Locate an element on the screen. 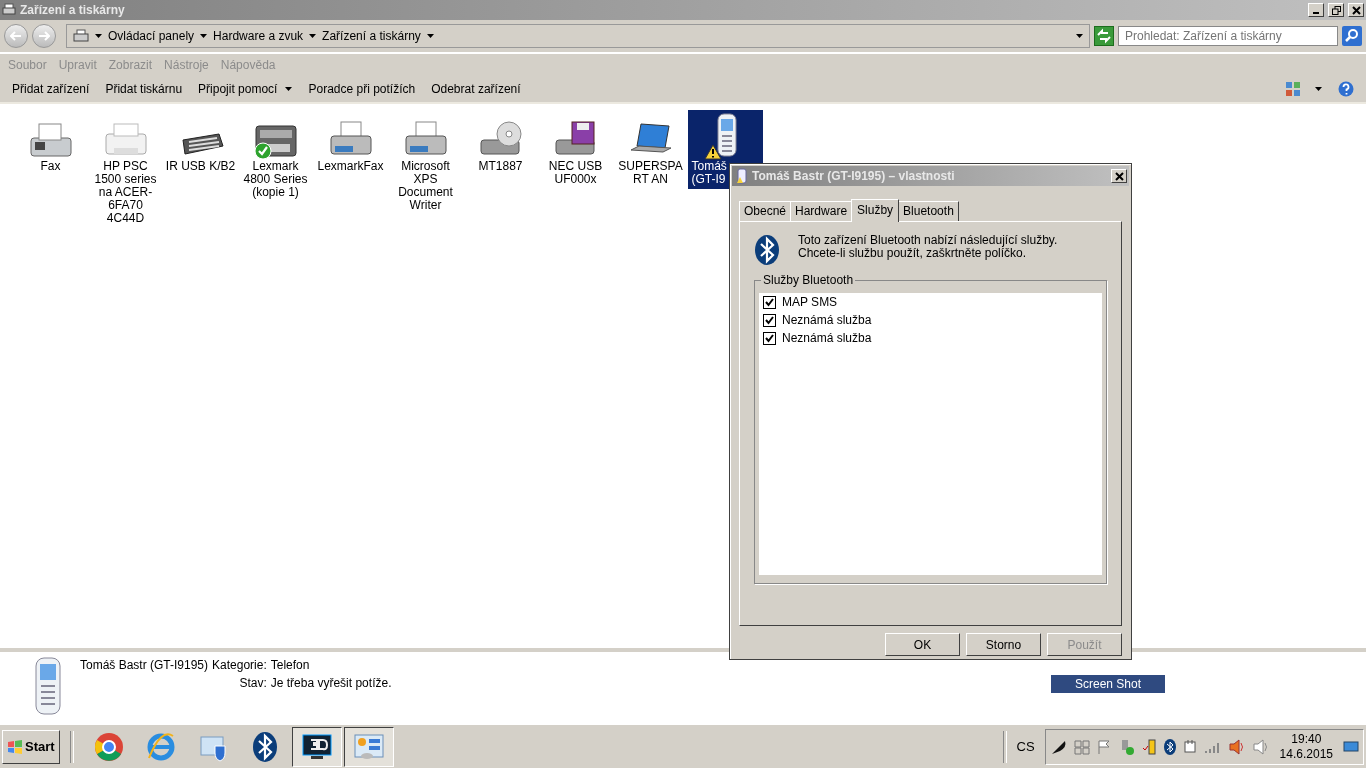 Image resolution: width=1366 pixels, height=768 pixels. field-value: Telefon is located at coordinates (290, 665).